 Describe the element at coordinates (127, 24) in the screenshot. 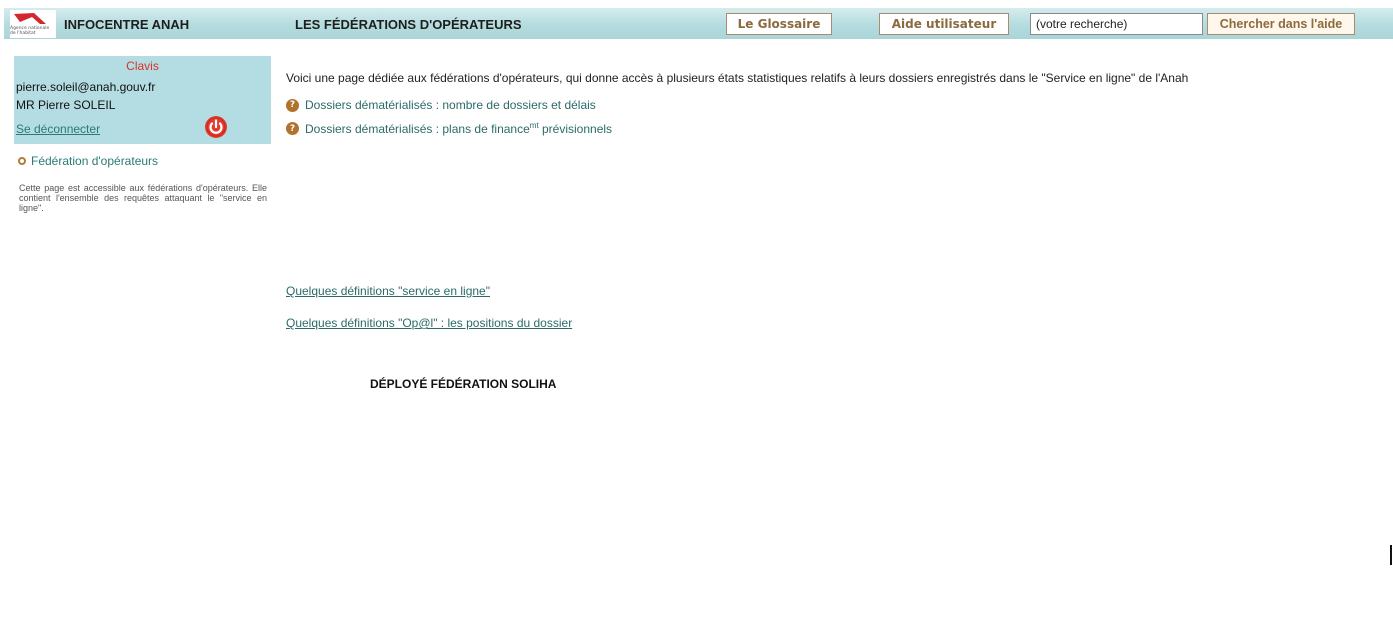

I see `app-title: INFOCENTRE ANAH` at that location.